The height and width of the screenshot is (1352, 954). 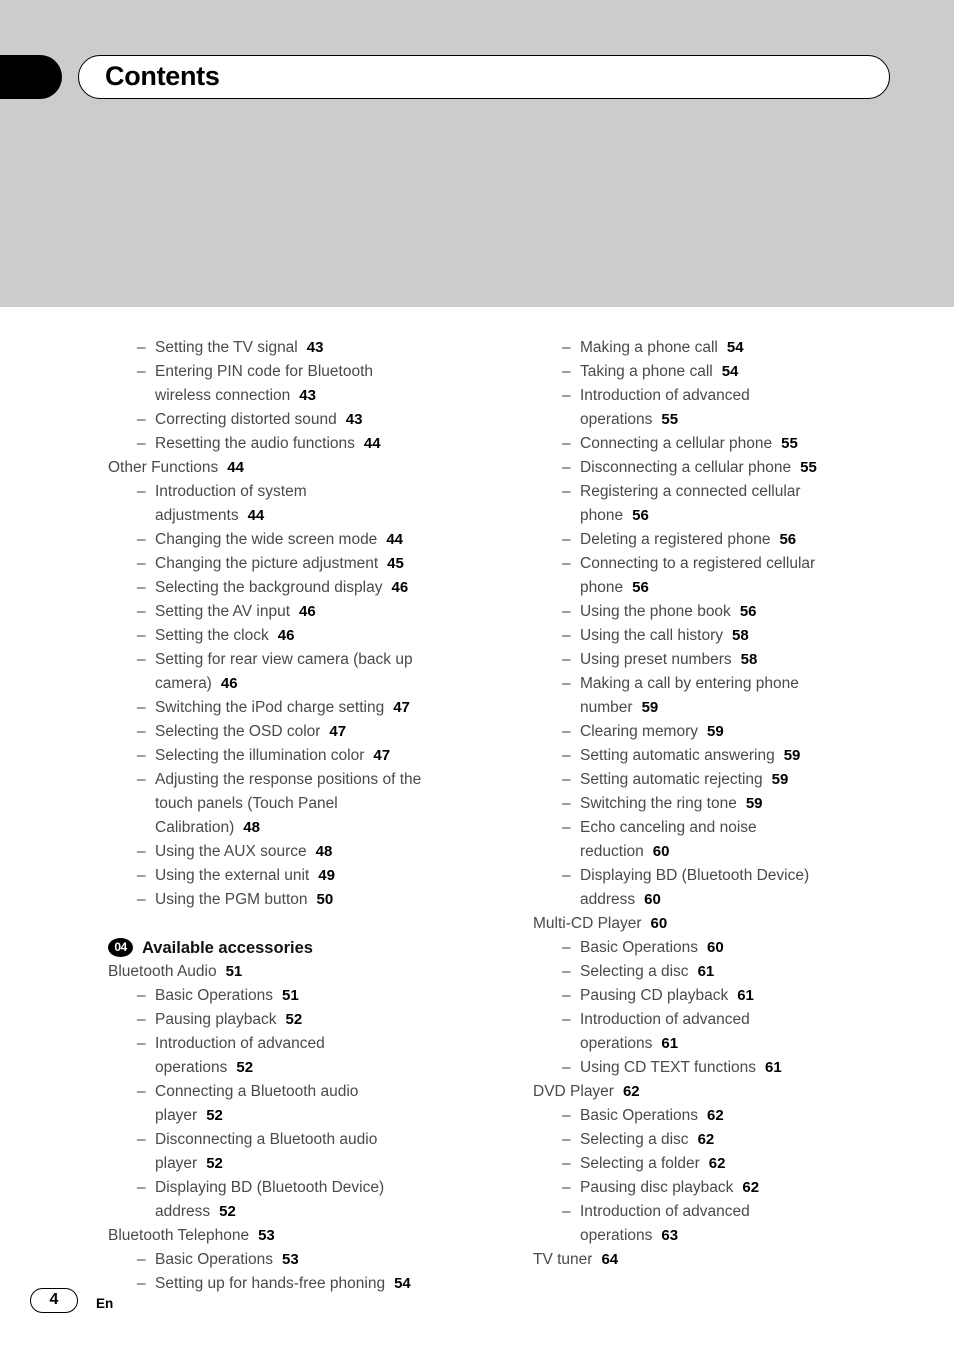 I want to click on toc-entry: Bluetooth Telephone 53, so click(x=308, y=1236).